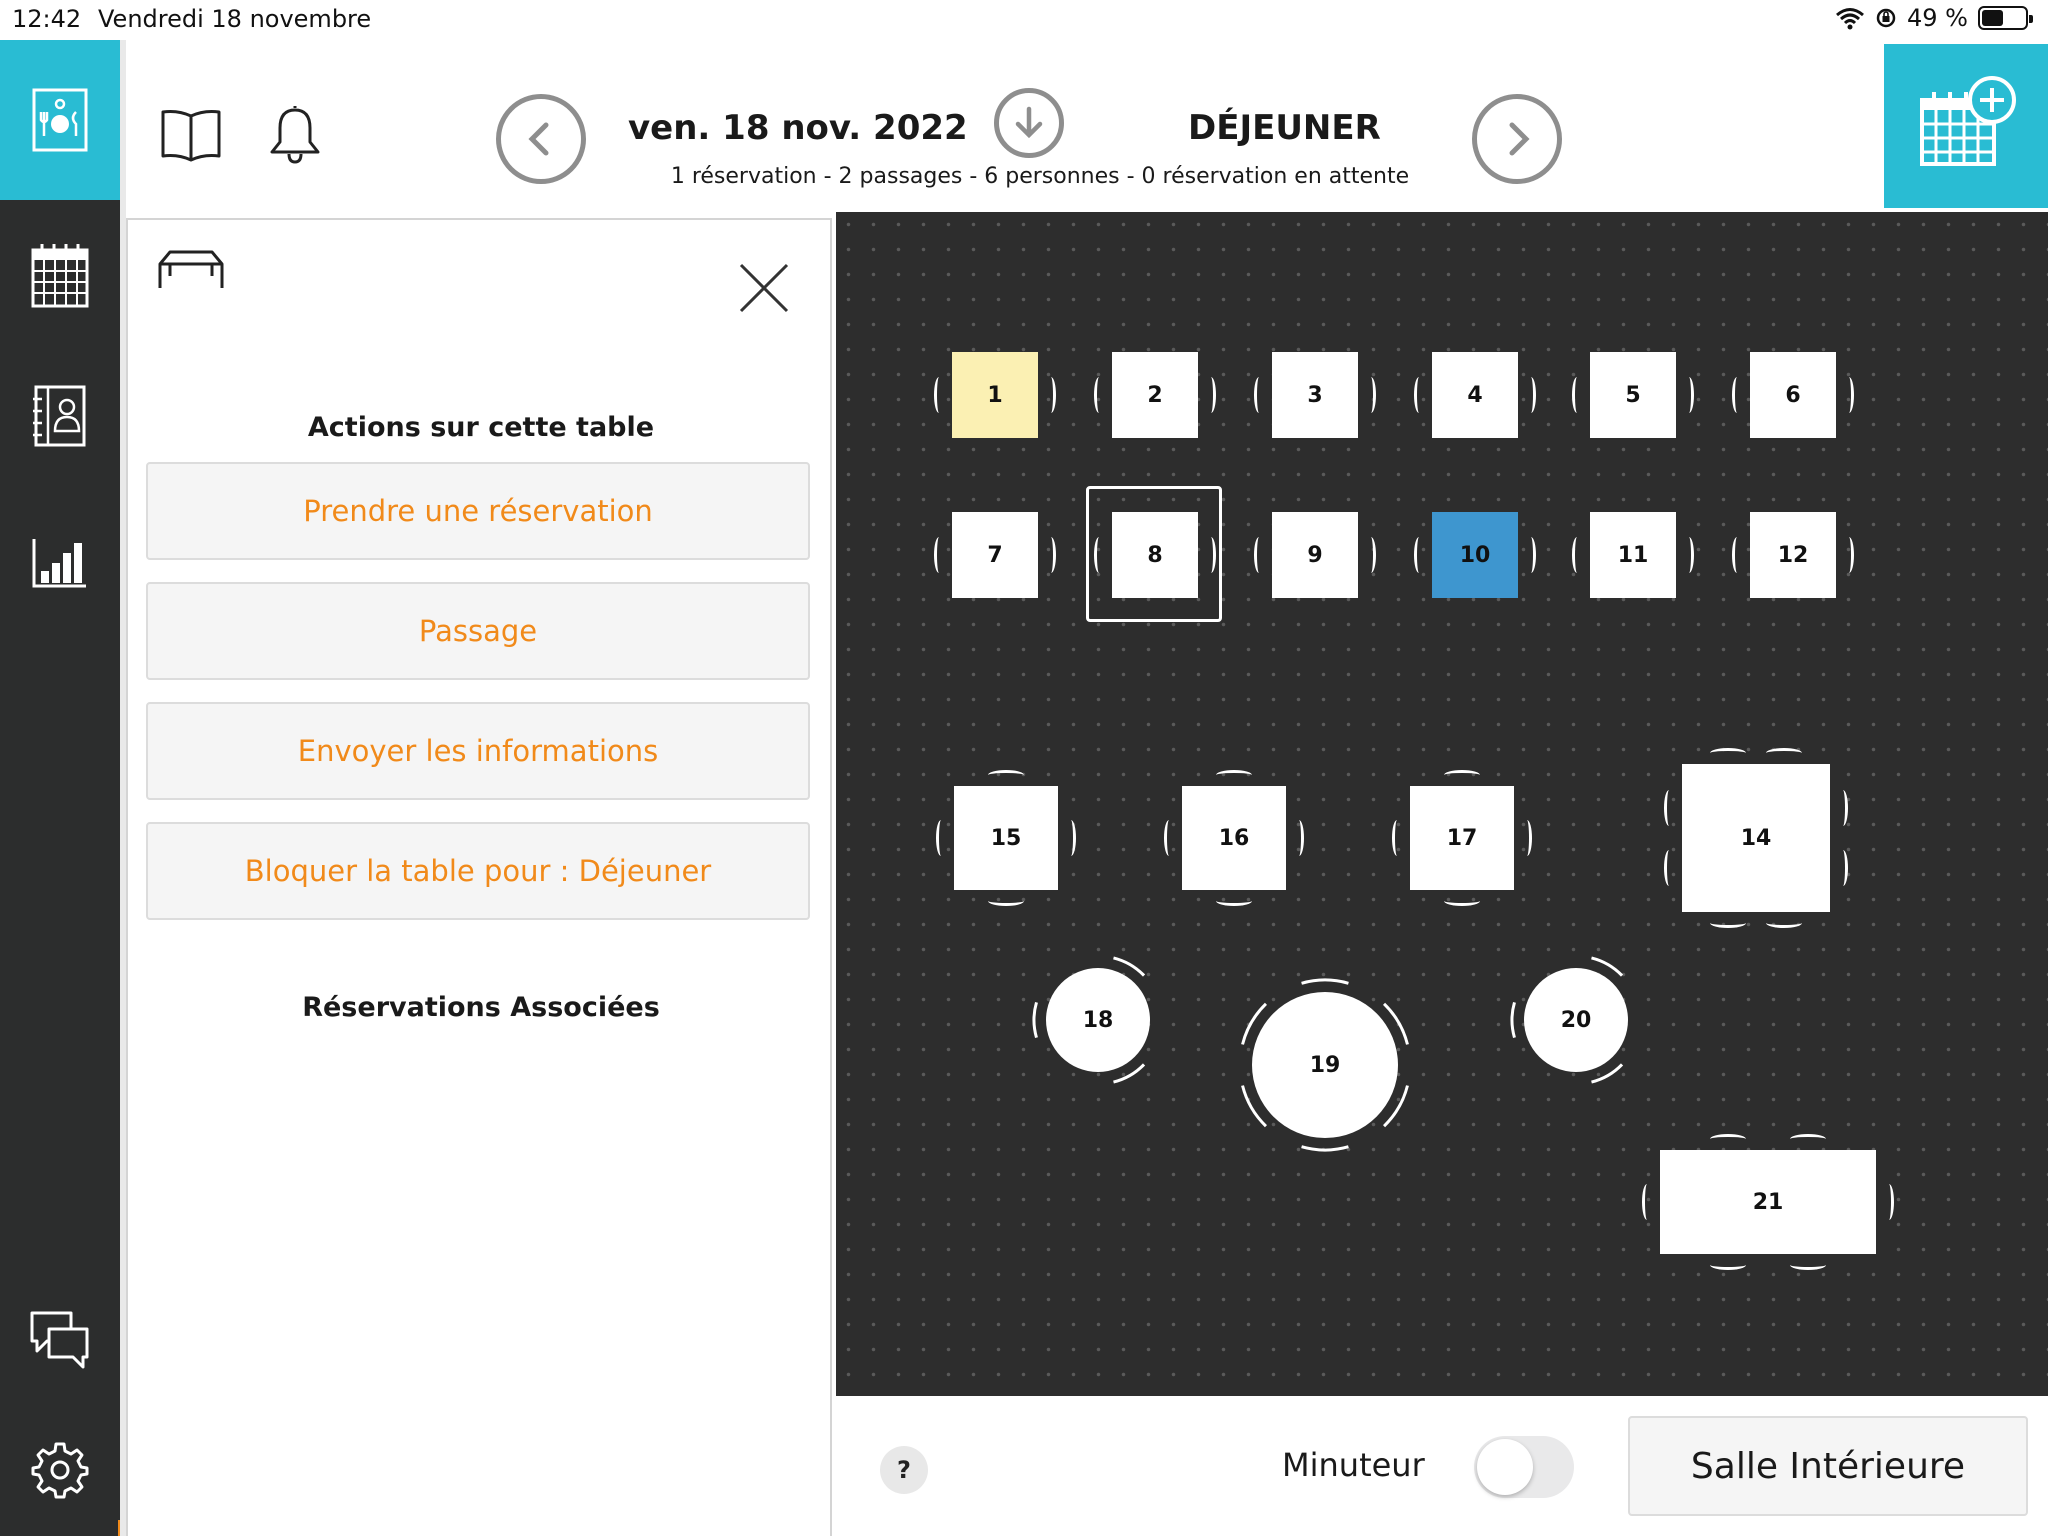 The height and width of the screenshot is (1536, 2048). I want to click on sidebar-item-calendar, so click(60, 276).